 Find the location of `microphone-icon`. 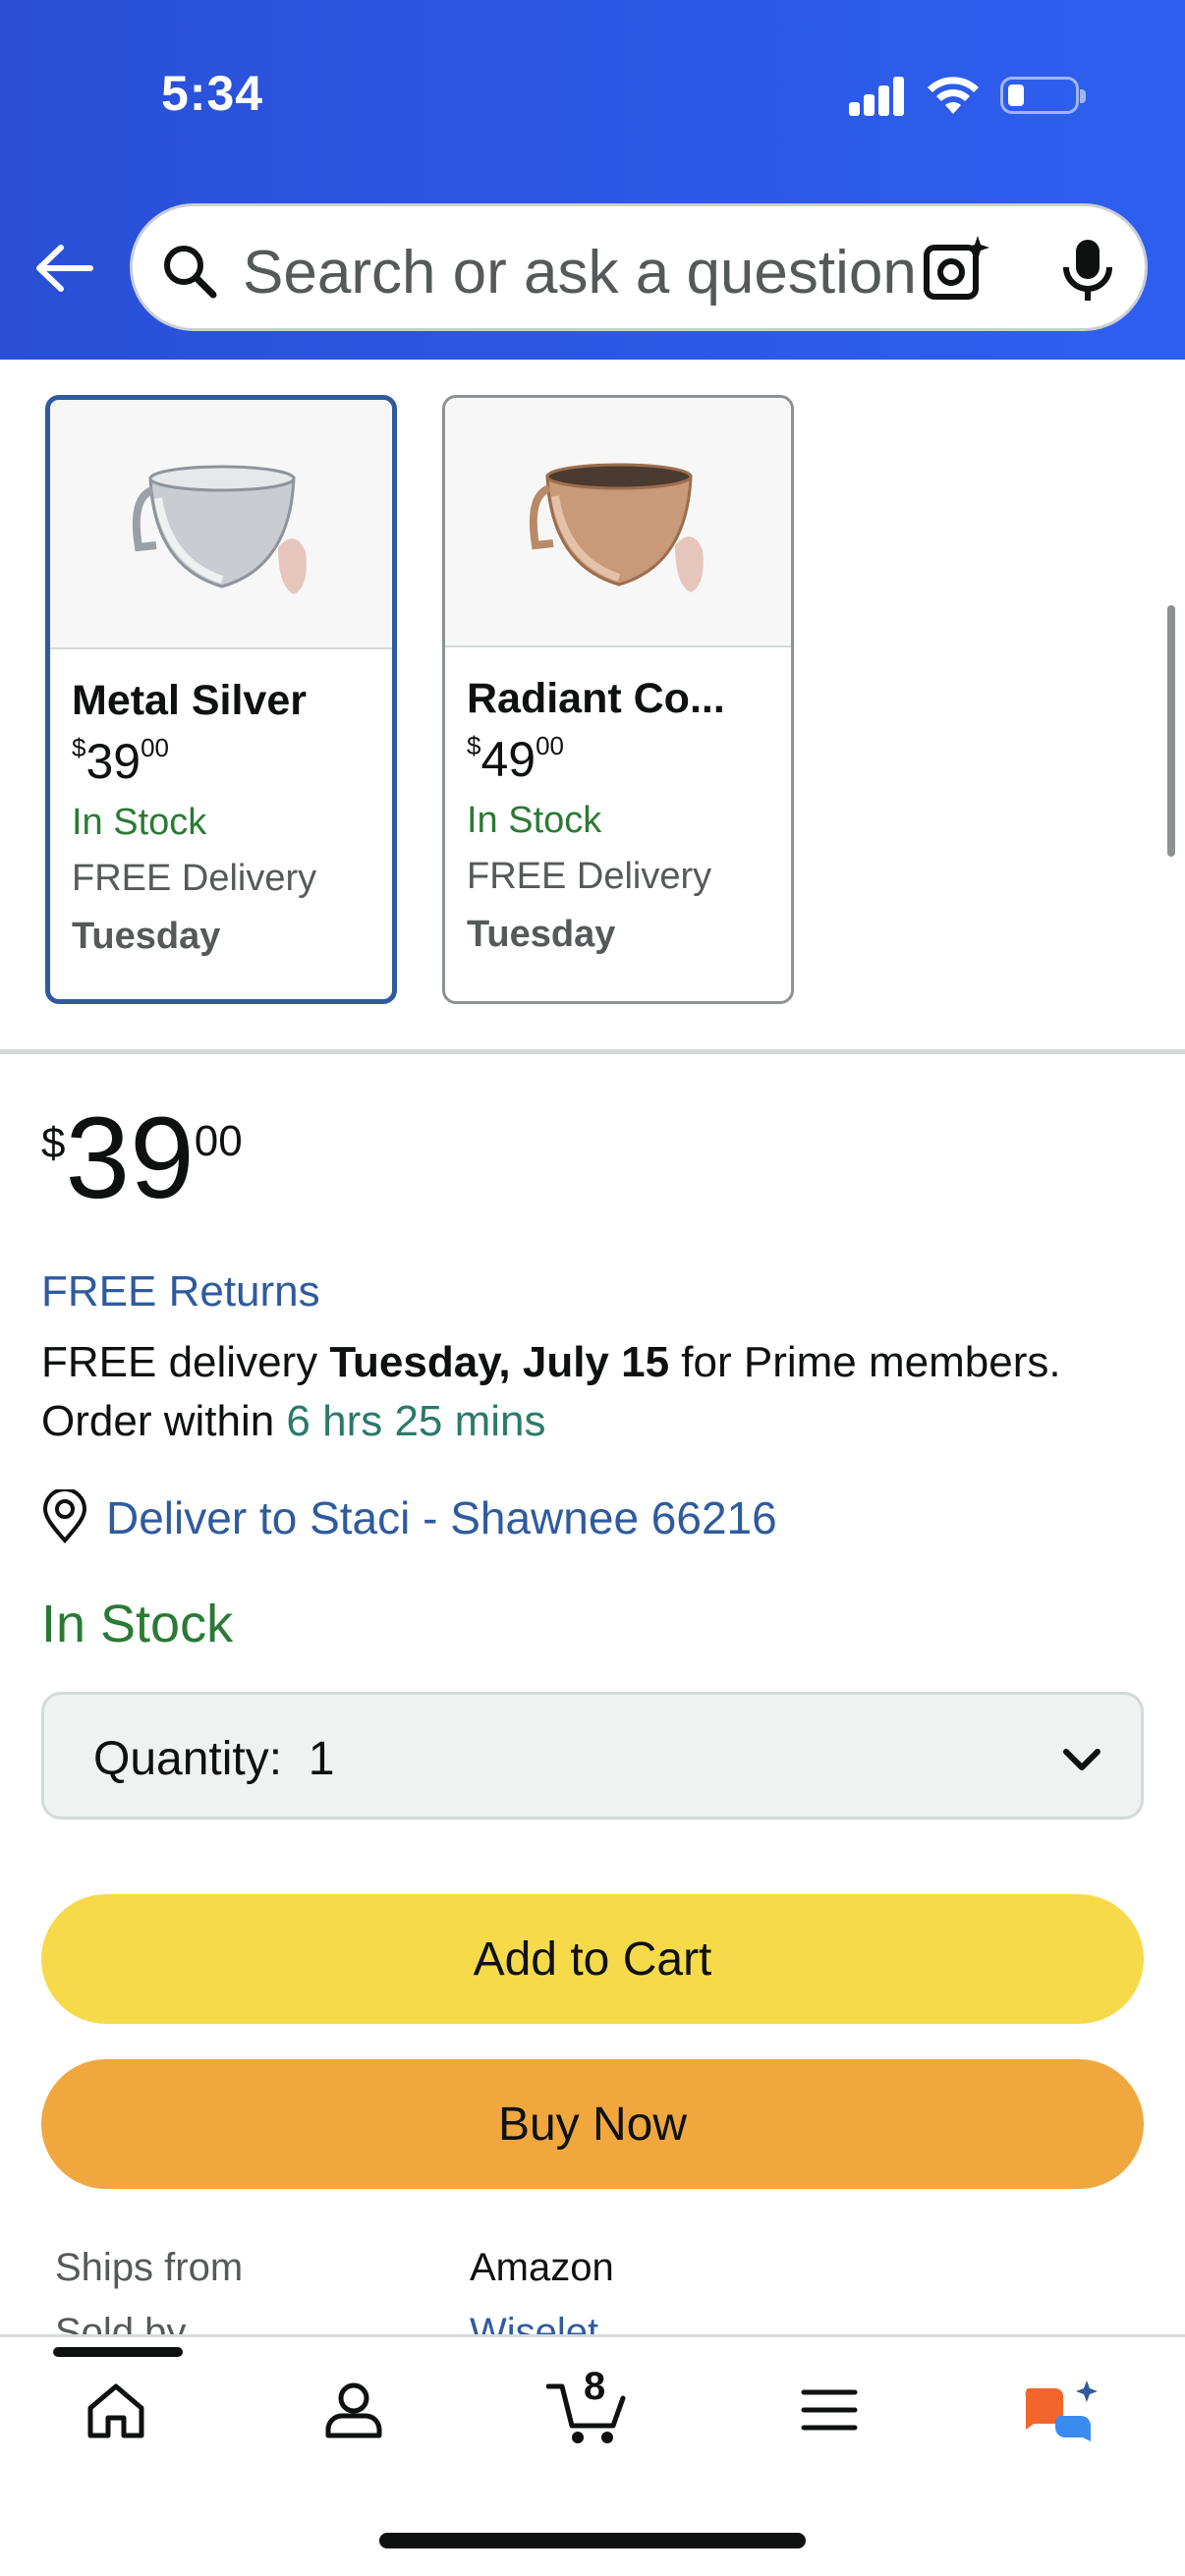

microphone-icon is located at coordinates (1088, 270).